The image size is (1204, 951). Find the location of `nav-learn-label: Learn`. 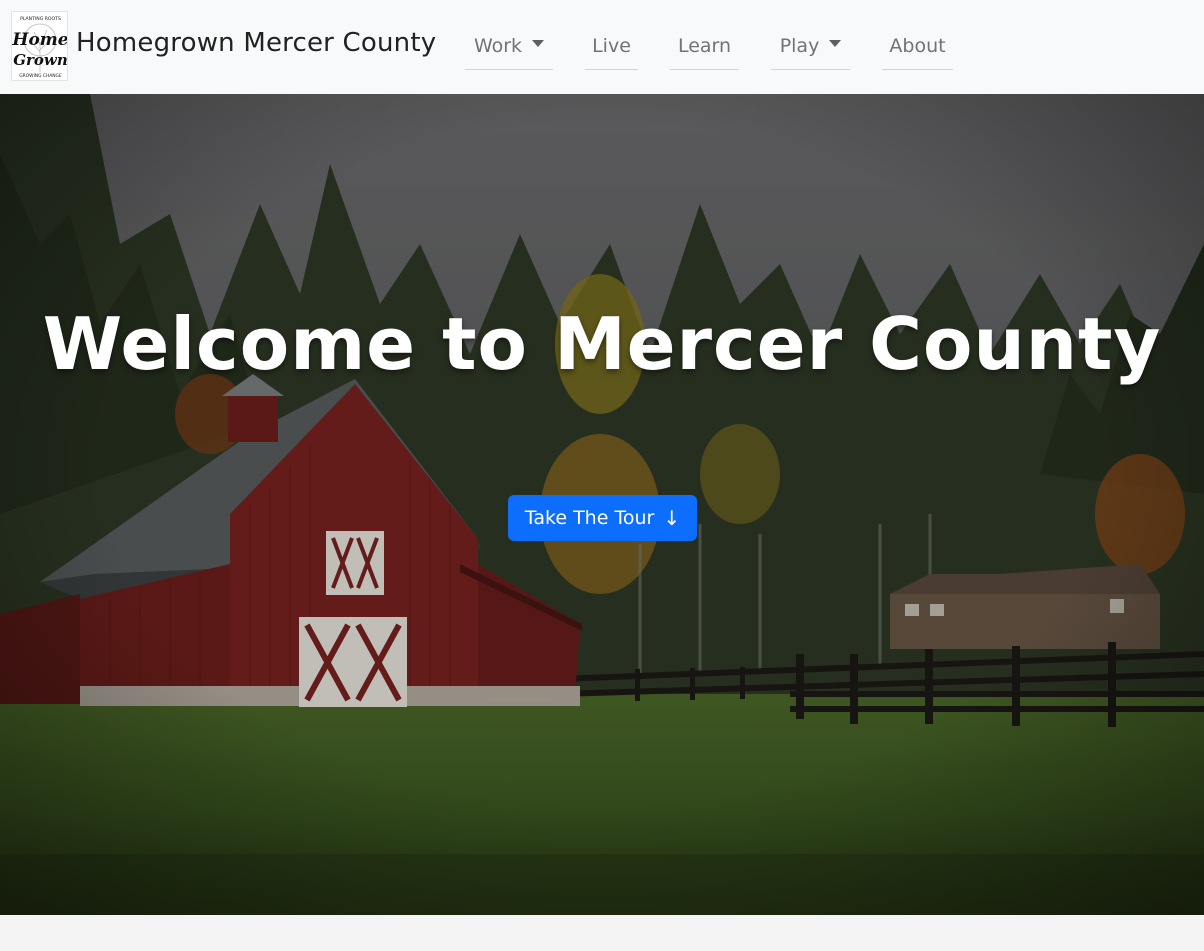

nav-learn-label: Learn is located at coordinates (704, 45).